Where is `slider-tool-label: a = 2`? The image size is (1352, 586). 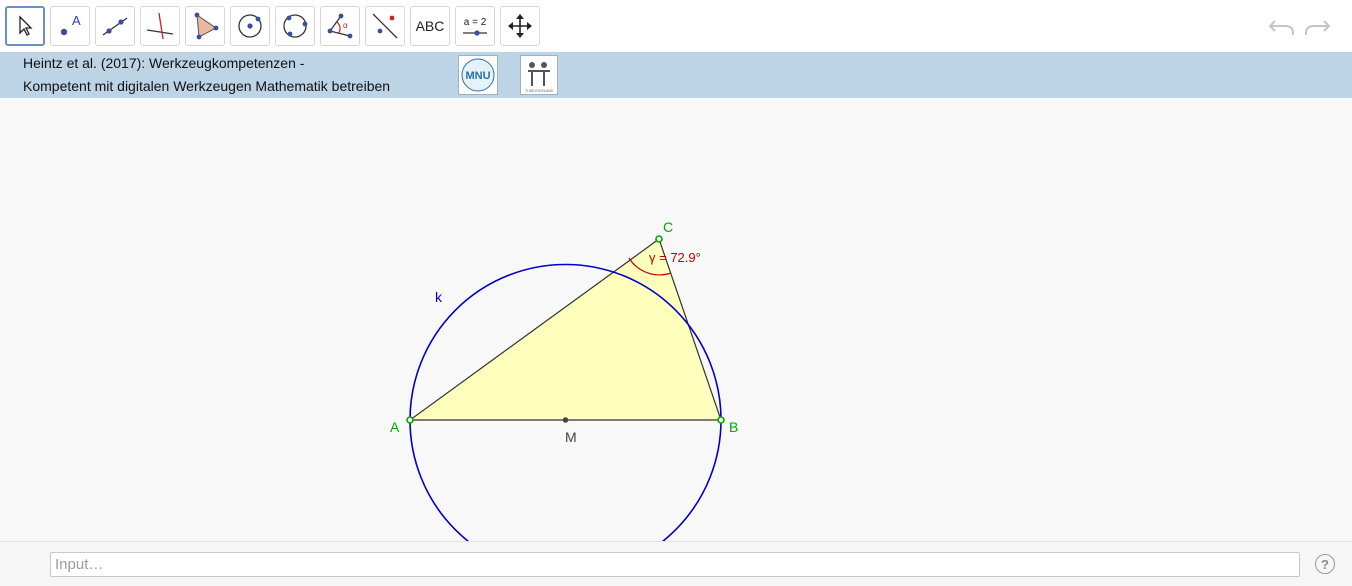 slider-tool-label: a = 2 is located at coordinates (475, 22).